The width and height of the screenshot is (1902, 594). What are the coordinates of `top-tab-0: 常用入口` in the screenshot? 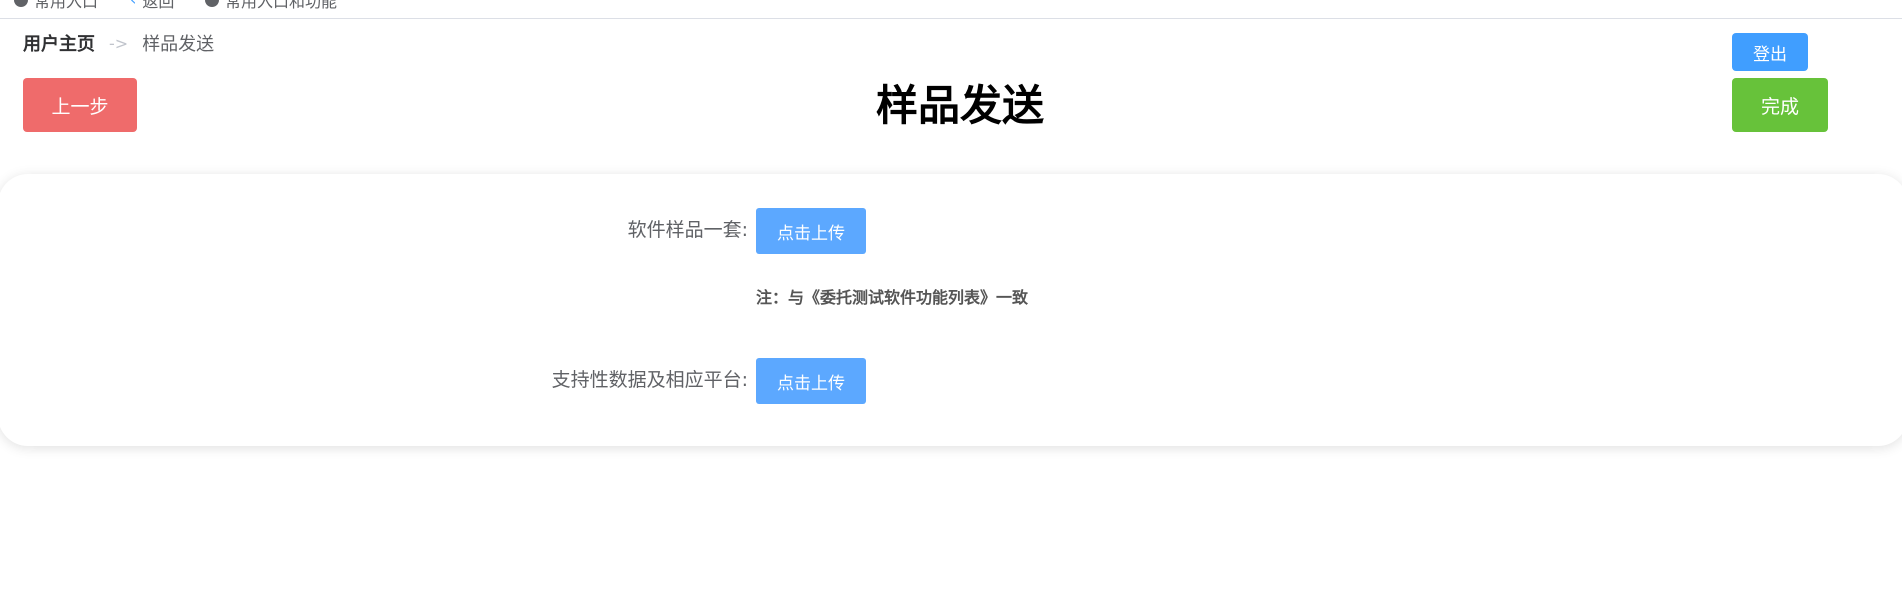 It's located at (56, 5).